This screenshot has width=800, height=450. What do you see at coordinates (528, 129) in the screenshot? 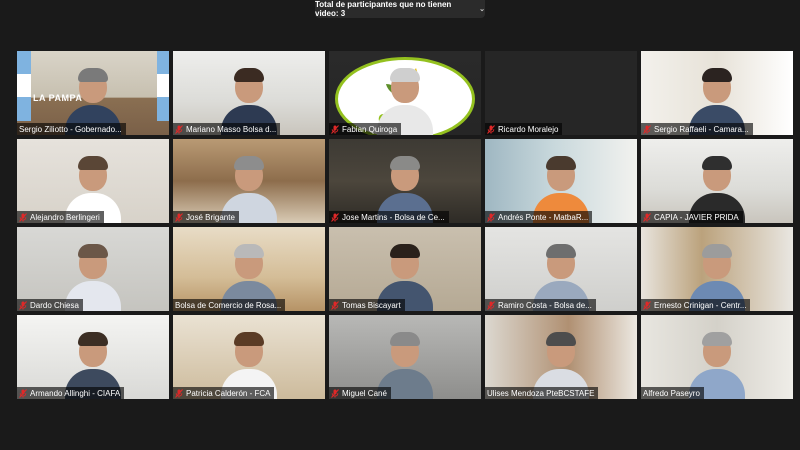
I see `participant-name: Ricardo Moralejo` at bounding box center [528, 129].